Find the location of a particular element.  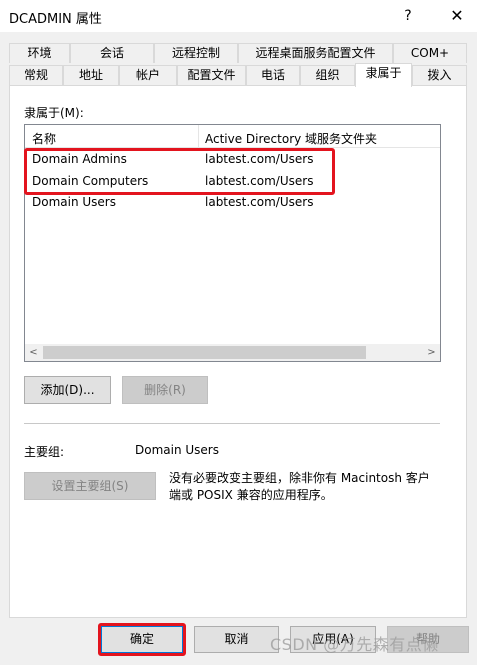

tab-profile: 配置文件 is located at coordinates (211, 75).